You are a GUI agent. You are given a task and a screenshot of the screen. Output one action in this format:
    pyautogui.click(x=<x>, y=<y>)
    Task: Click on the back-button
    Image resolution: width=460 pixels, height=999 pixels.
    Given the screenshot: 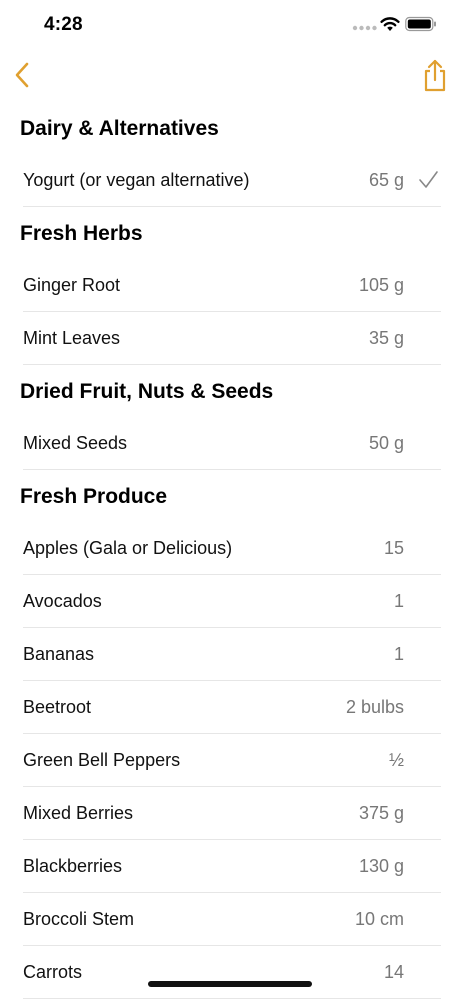 What is the action you would take?
    pyautogui.click(x=24, y=74)
    